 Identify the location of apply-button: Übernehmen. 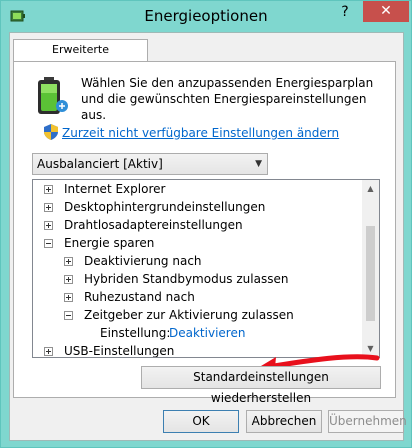
(367, 421).